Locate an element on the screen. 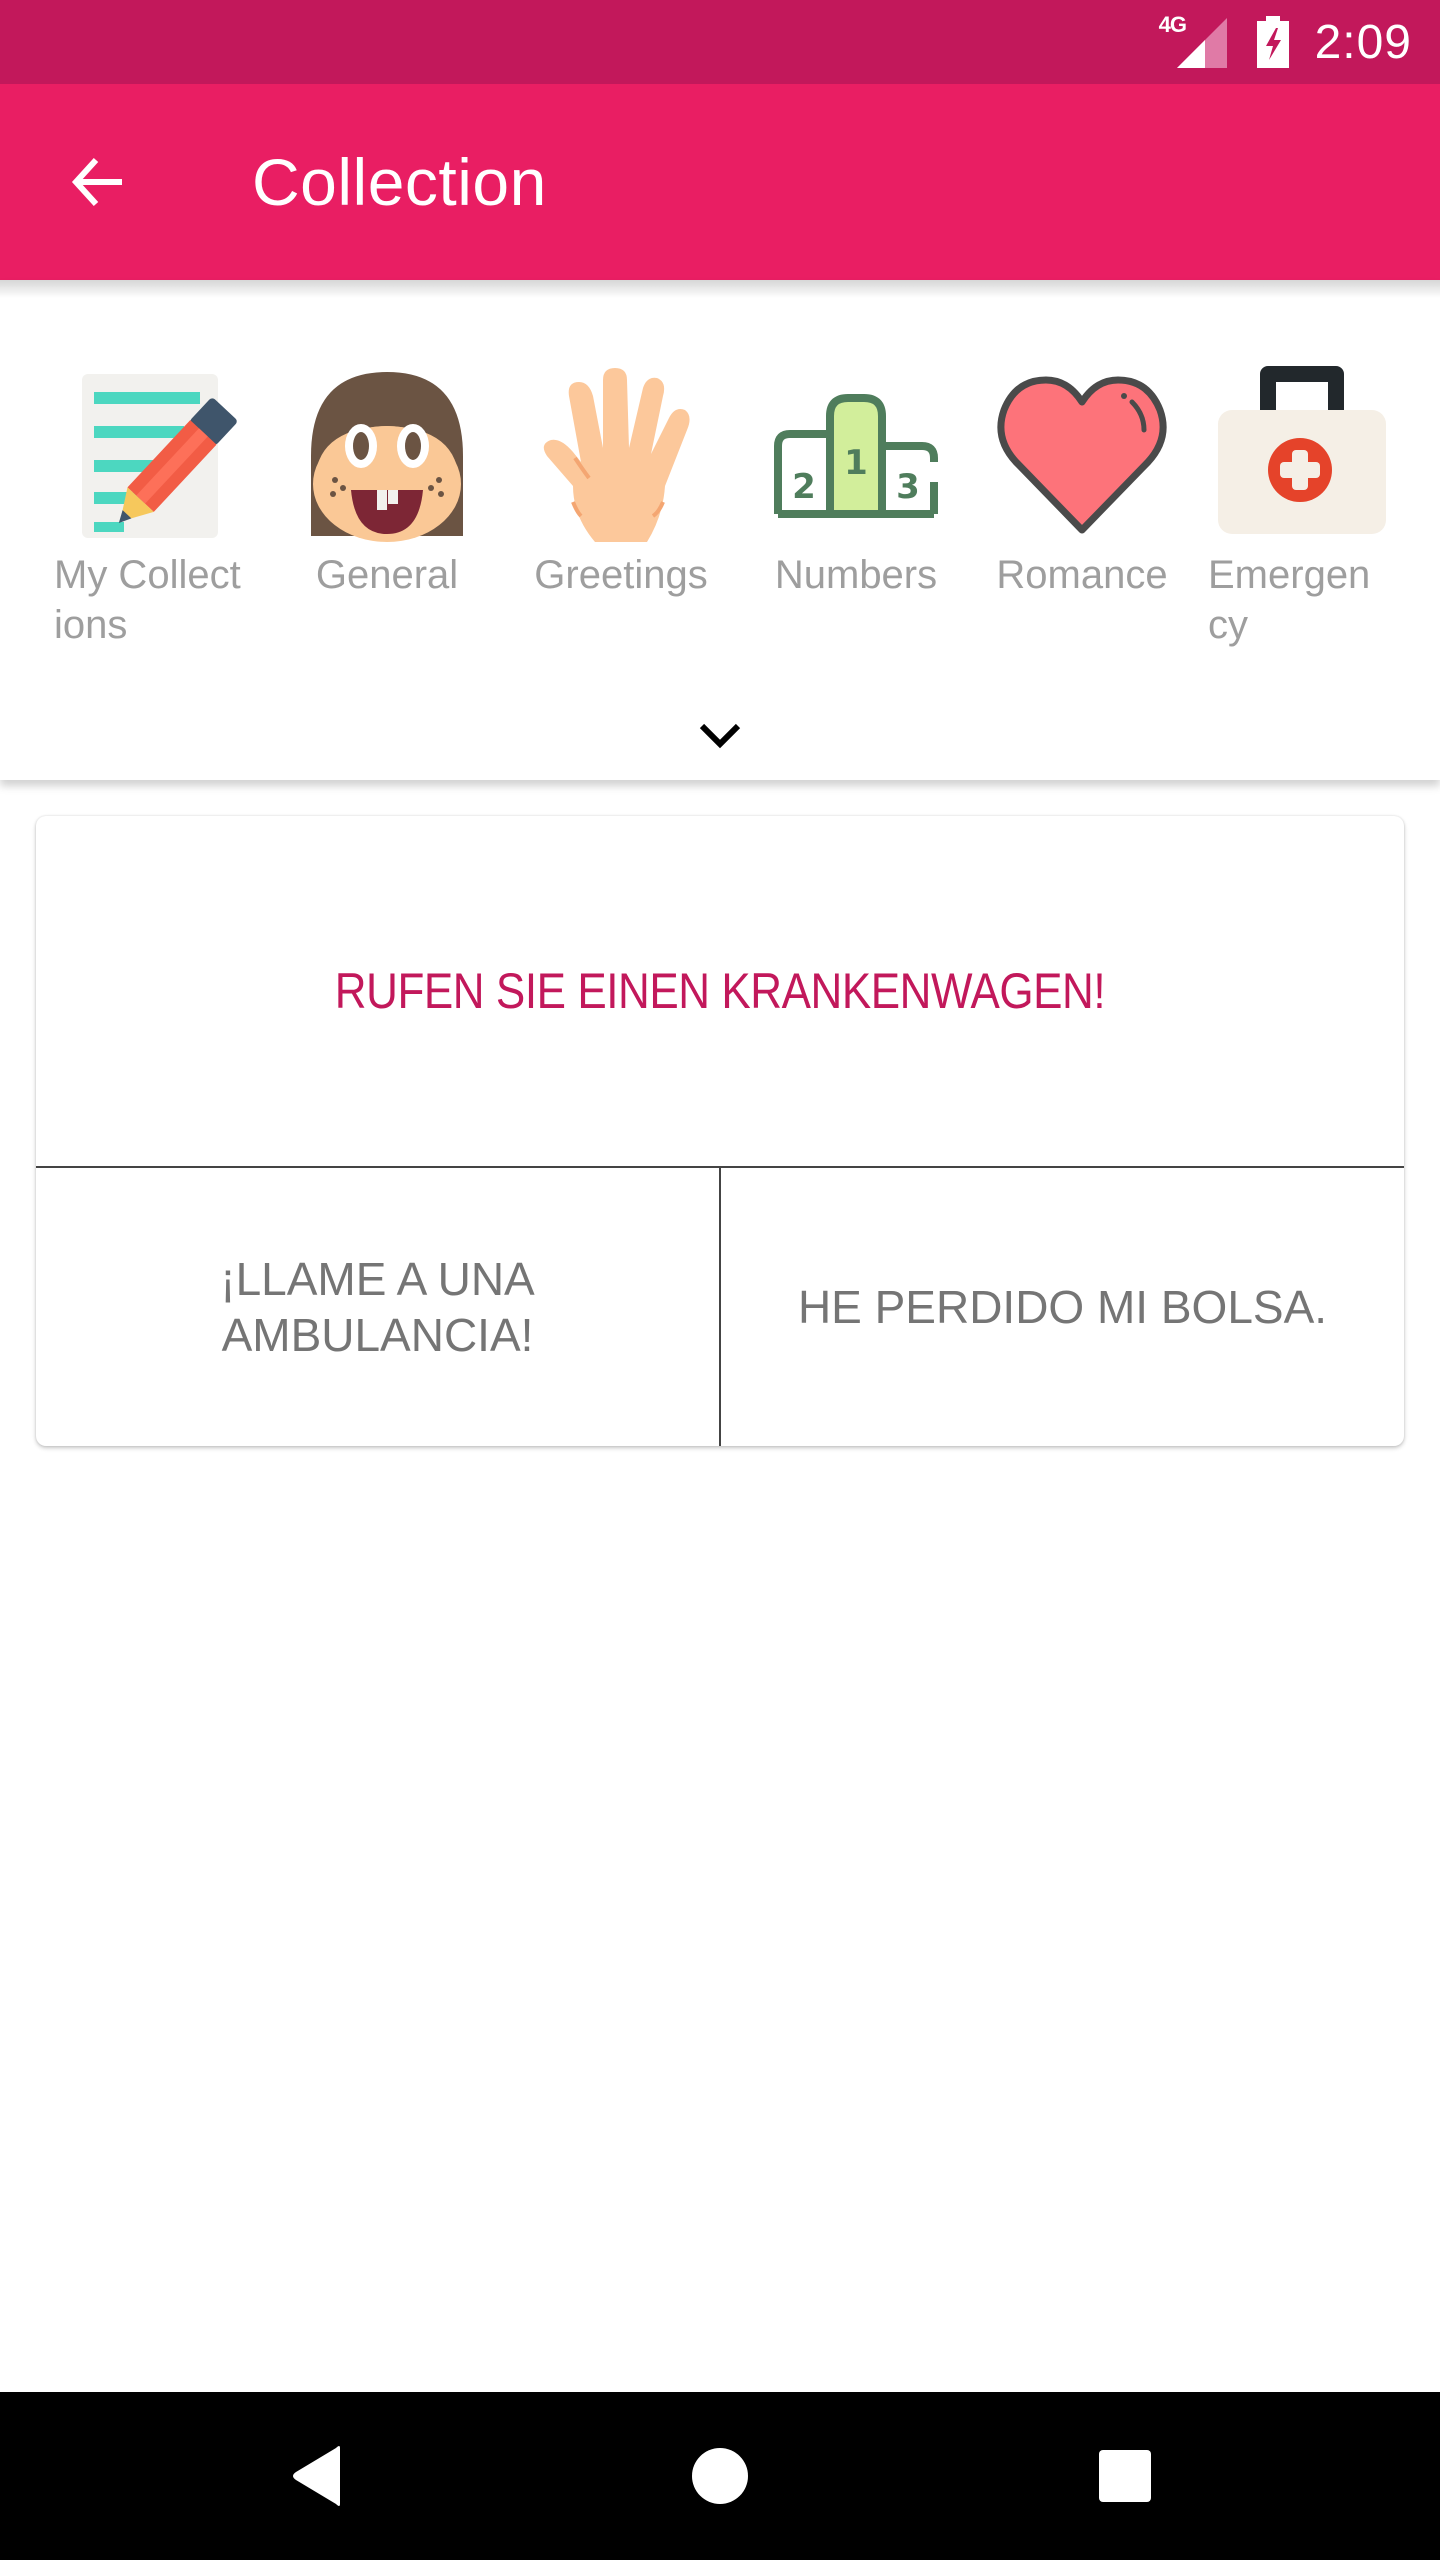  category-numbers: 2 1 3 Numbers is located at coordinates (856, 483).